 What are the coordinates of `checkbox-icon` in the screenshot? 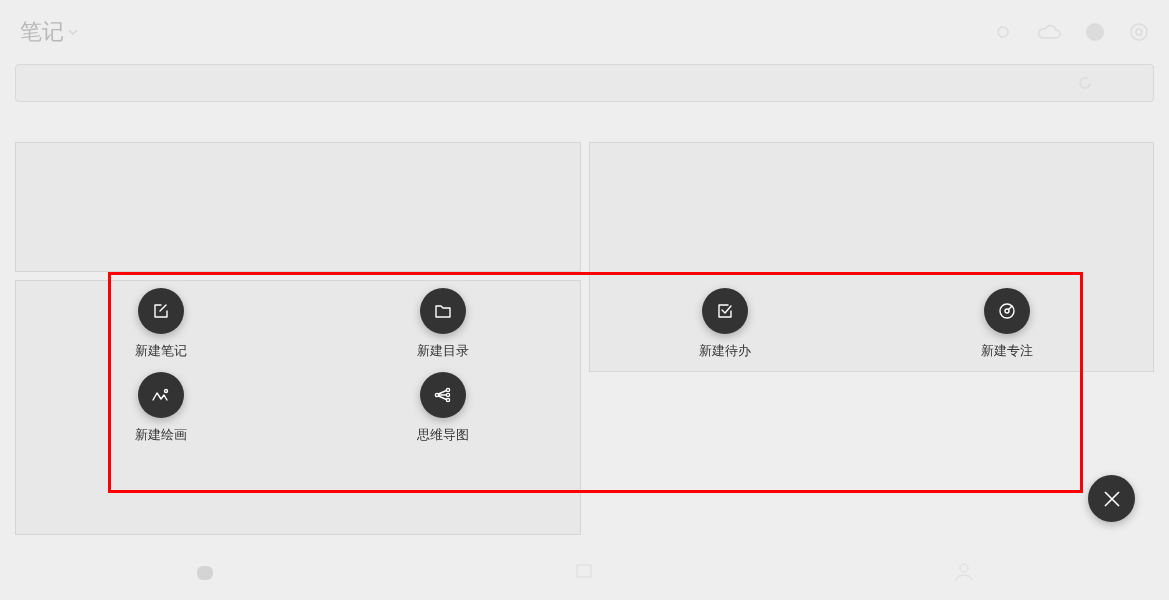 It's located at (725, 311).